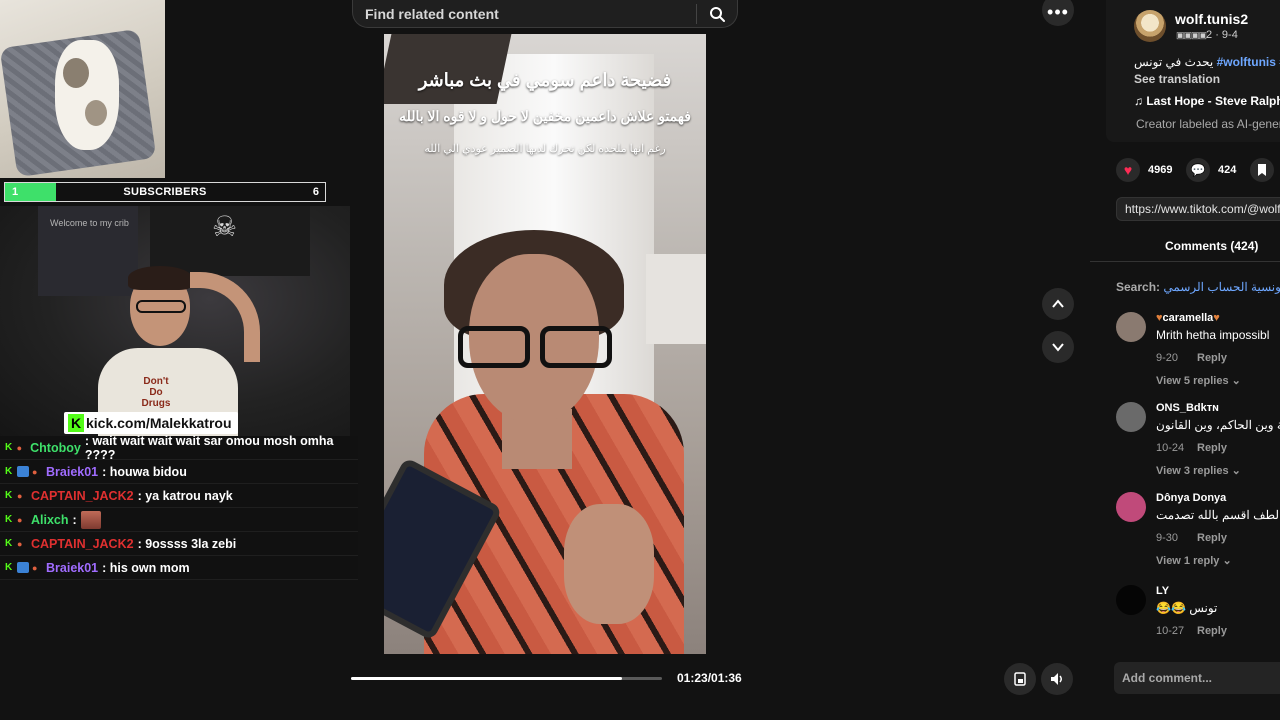 Image resolution: width=1280 pixels, height=720 pixels. I want to click on subscribers-label: SUBSCRIBERS, so click(165, 192).